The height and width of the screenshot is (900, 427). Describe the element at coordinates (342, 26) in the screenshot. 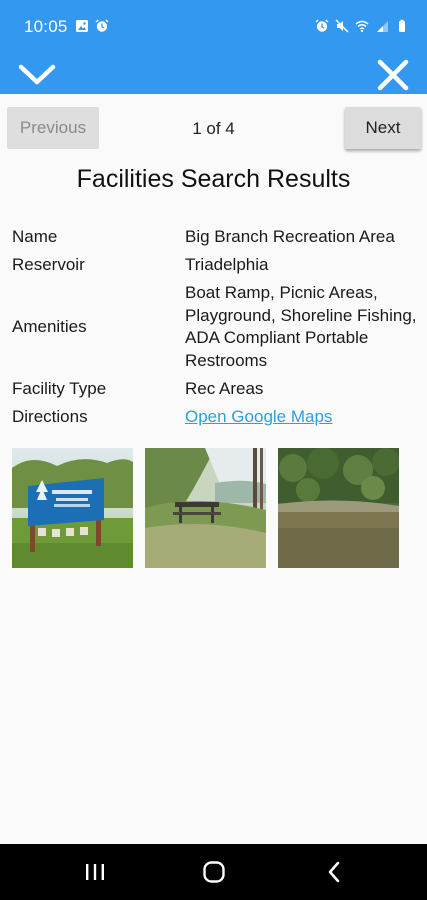

I see `mute-icon` at that location.